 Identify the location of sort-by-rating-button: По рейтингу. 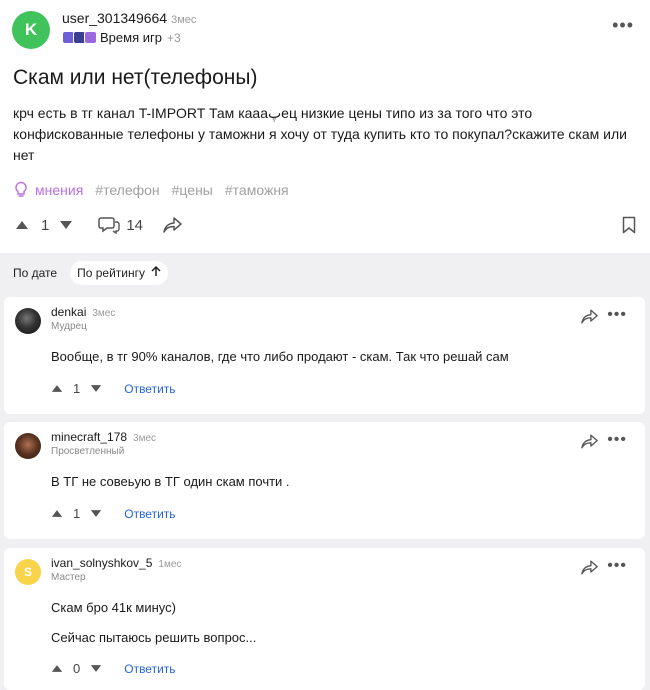
(119, 273).